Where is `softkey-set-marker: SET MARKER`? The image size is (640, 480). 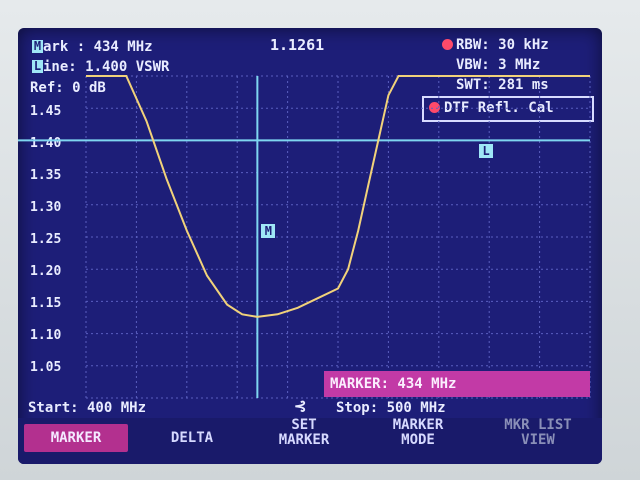 softkey-set-marker: SET MARKER is located at coordinates (304, 437).